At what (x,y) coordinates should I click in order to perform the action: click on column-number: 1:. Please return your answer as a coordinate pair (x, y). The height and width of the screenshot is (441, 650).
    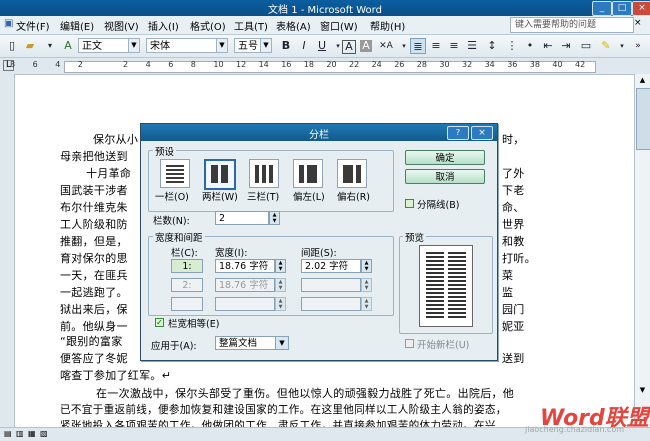
    Looking at the image, I should click on (187, 266).